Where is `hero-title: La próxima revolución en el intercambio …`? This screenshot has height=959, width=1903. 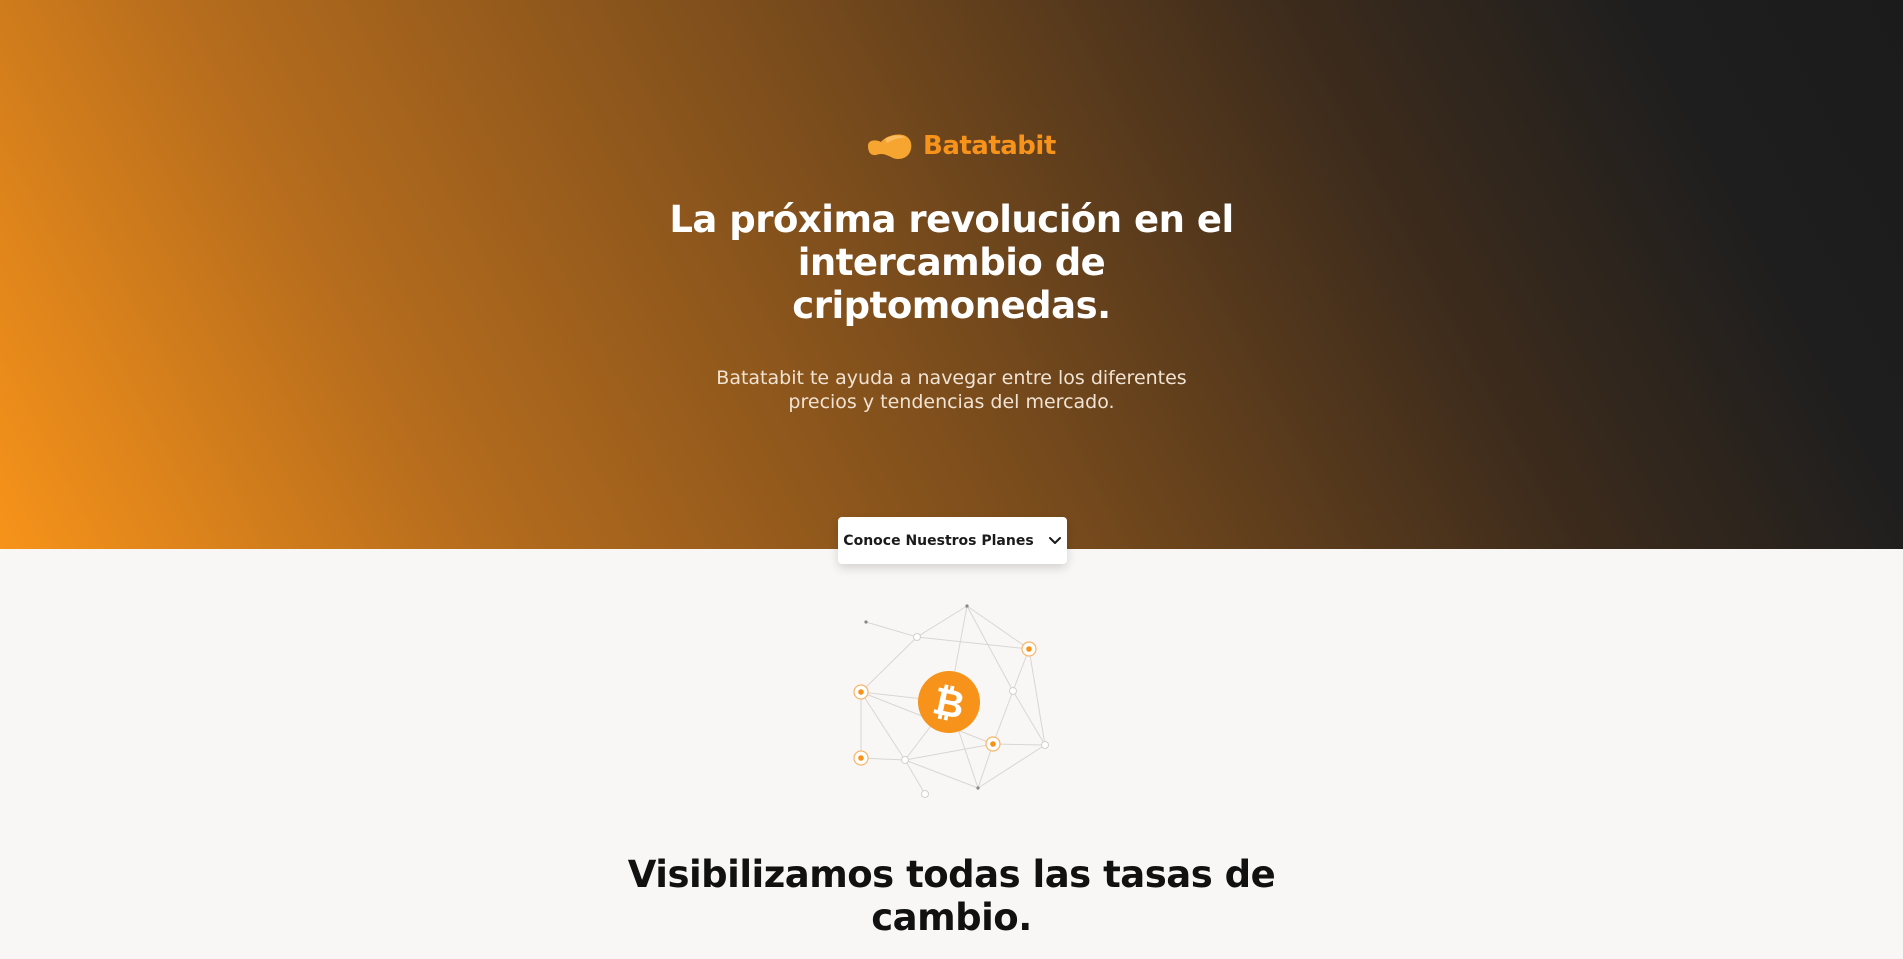
hero-title: La próxima revolución en el intercambio … is located at coordinates (951, 262).